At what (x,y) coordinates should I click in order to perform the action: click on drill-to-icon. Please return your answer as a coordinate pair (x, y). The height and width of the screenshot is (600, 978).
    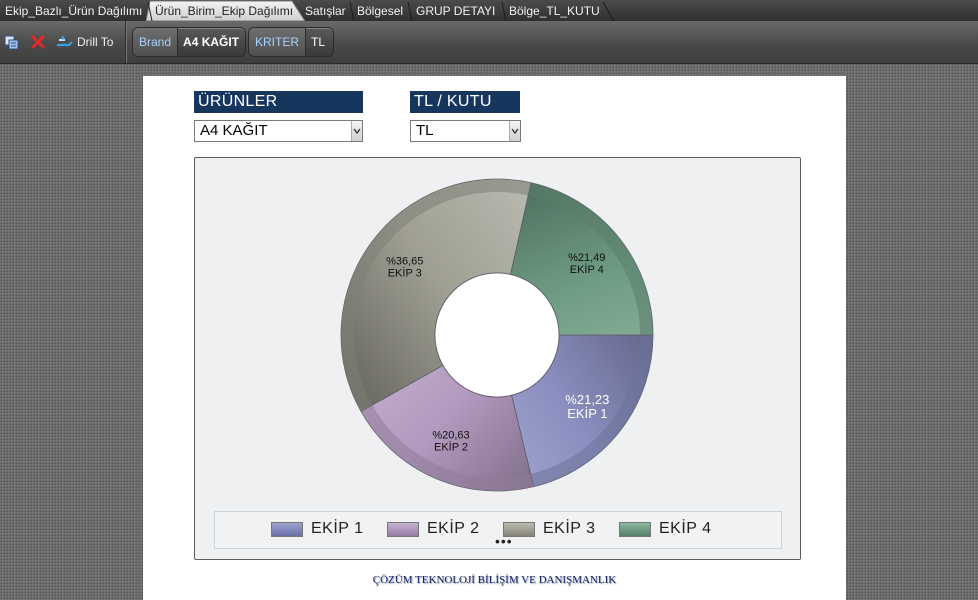
    Looking at the image, I should click on (65, 41).